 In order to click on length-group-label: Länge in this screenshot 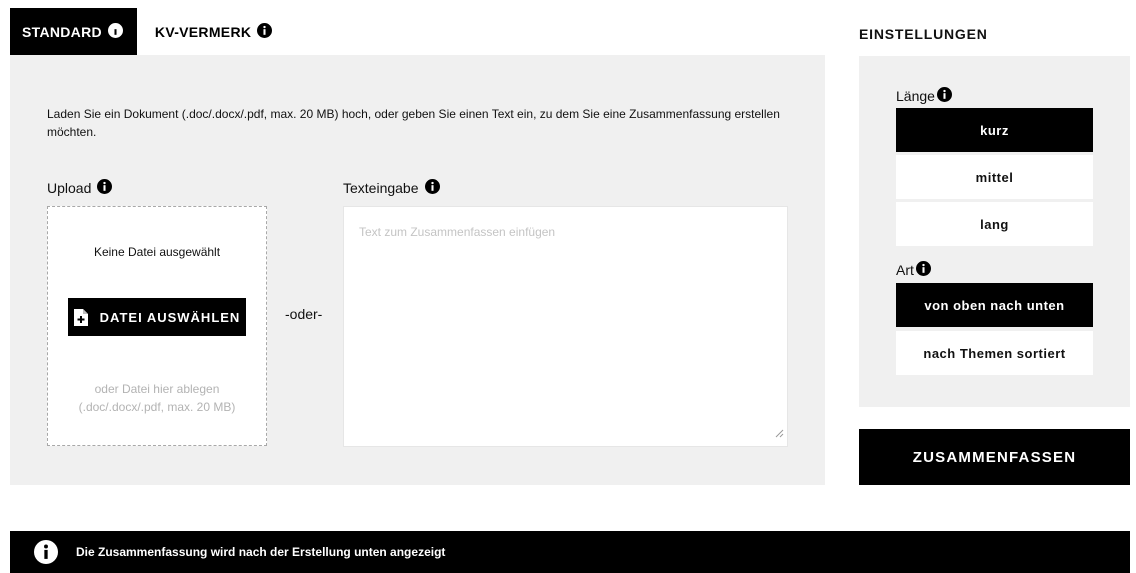, I will do `click(924, 96)`.